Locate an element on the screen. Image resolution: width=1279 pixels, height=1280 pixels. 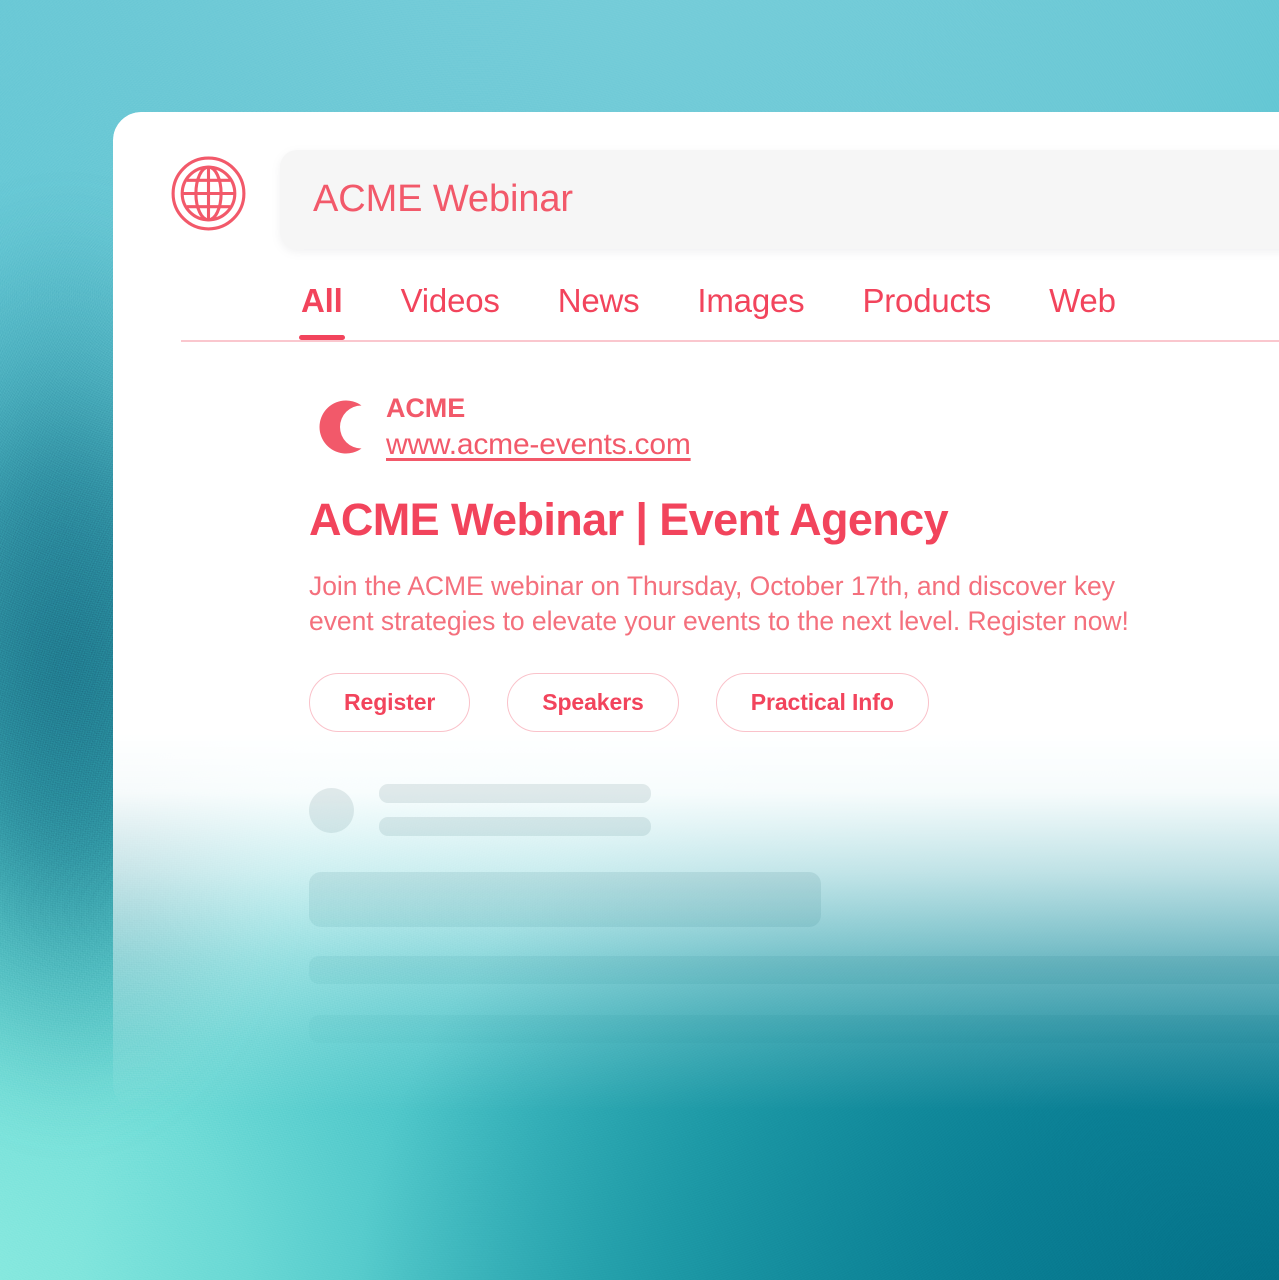
placeholder-lines is located at coordinates (515, 810).